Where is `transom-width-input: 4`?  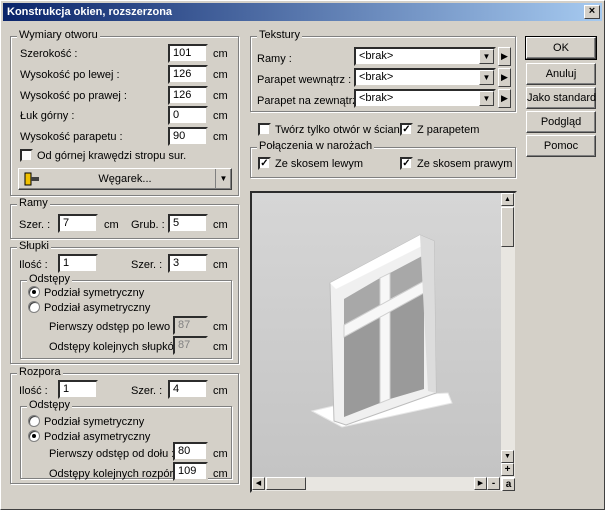 transom-width-input: 4 is located at coordinates (188, 389).